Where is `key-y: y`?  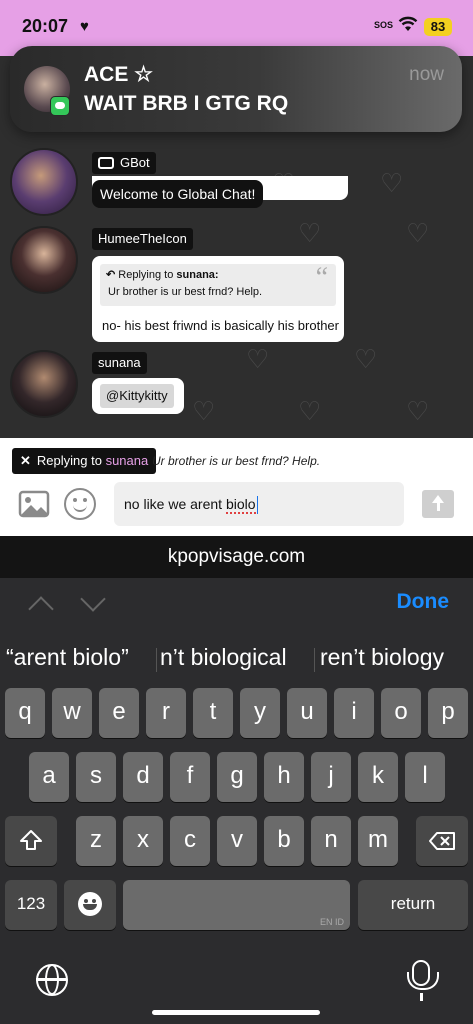 key-y: y is located at coordinates (260, 713).